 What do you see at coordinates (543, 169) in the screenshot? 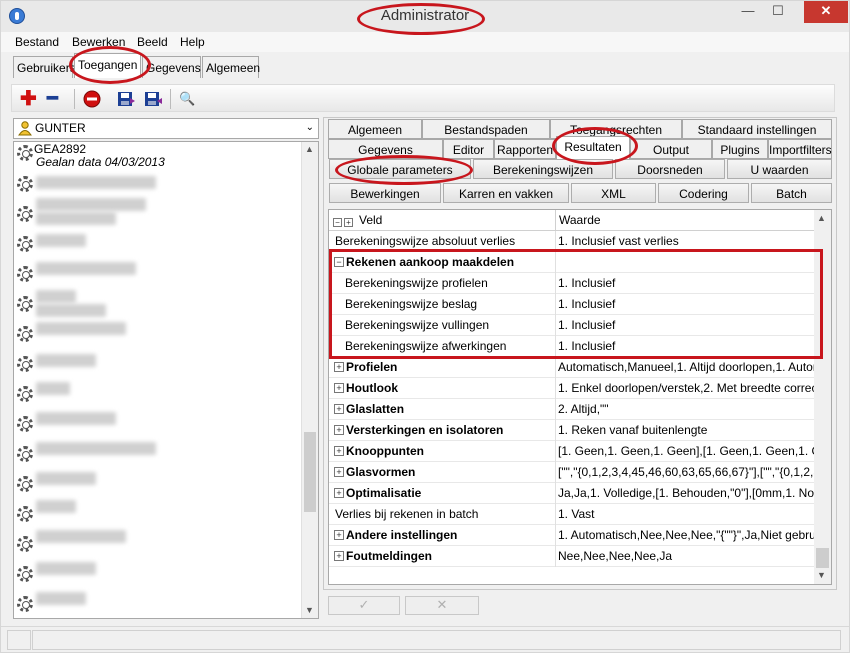
I see `berekeningswijzen-button: Berekeningswijzen` at bounding box center [543, 169].